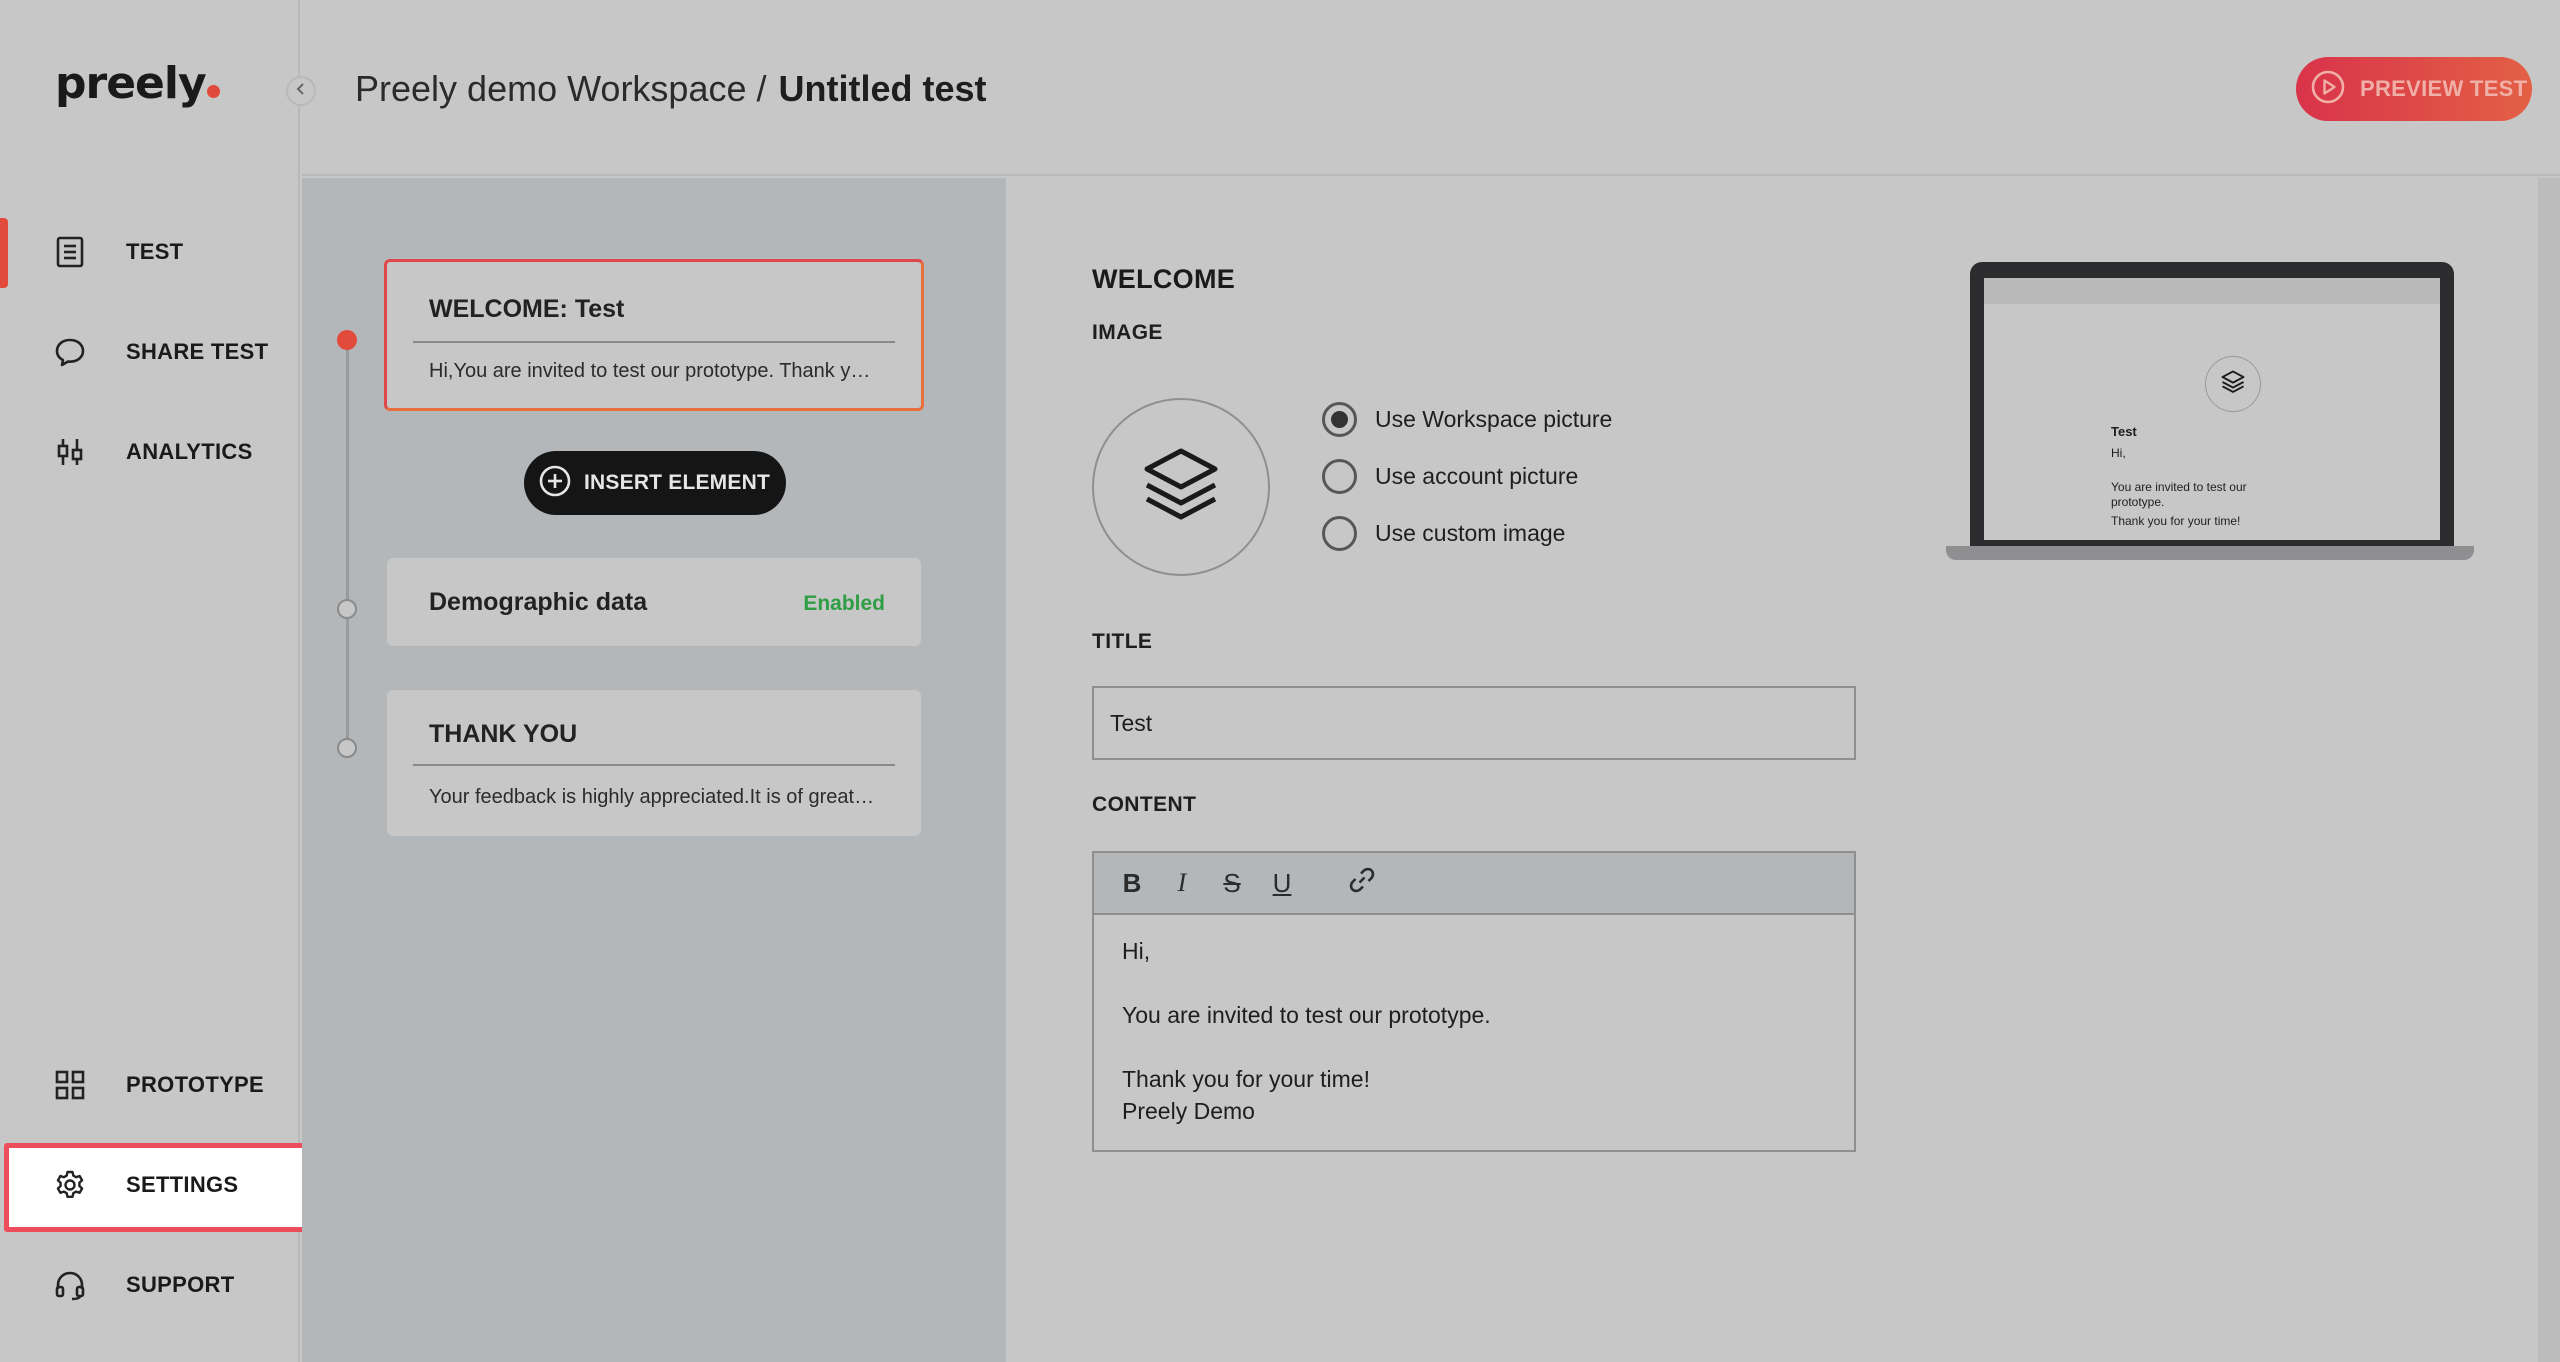  What do you see at coordinates (70, 1285) in the screenshot?
I see `headset-icon` at bounding box center [70, 1285].